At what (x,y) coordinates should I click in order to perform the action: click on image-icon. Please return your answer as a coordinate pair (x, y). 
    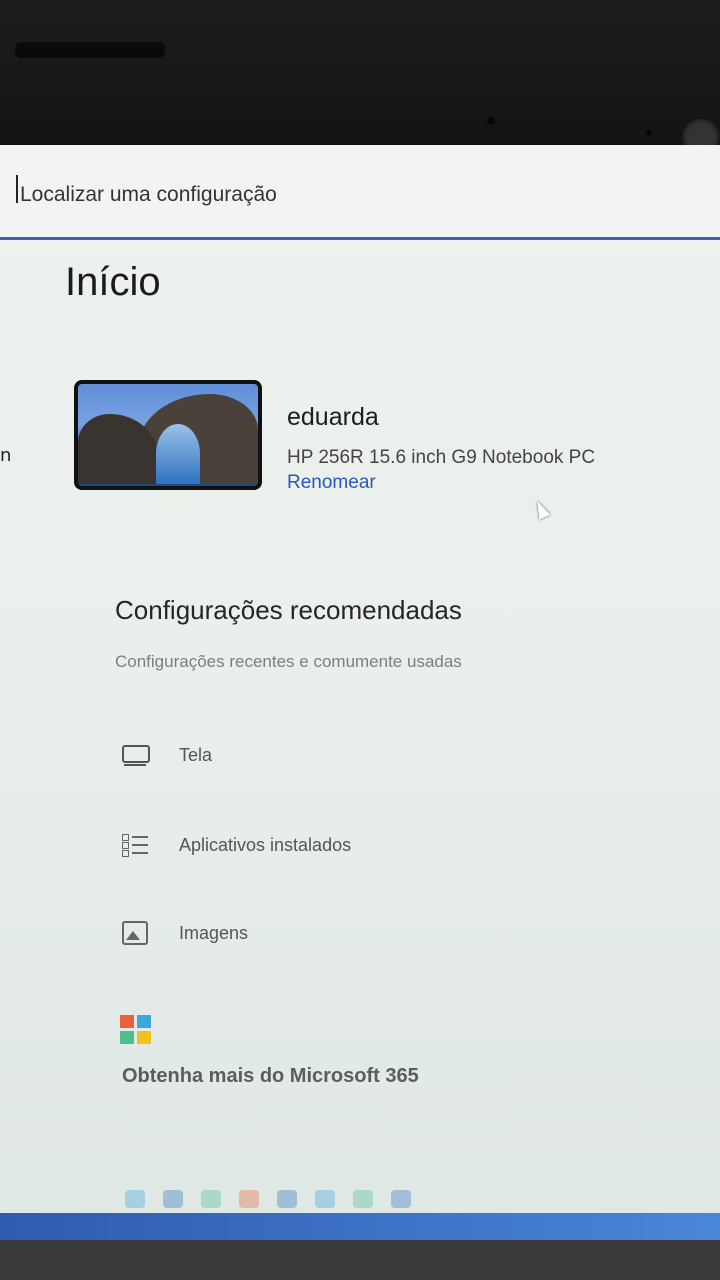
    Looking at the image, I should click on (135, 933).